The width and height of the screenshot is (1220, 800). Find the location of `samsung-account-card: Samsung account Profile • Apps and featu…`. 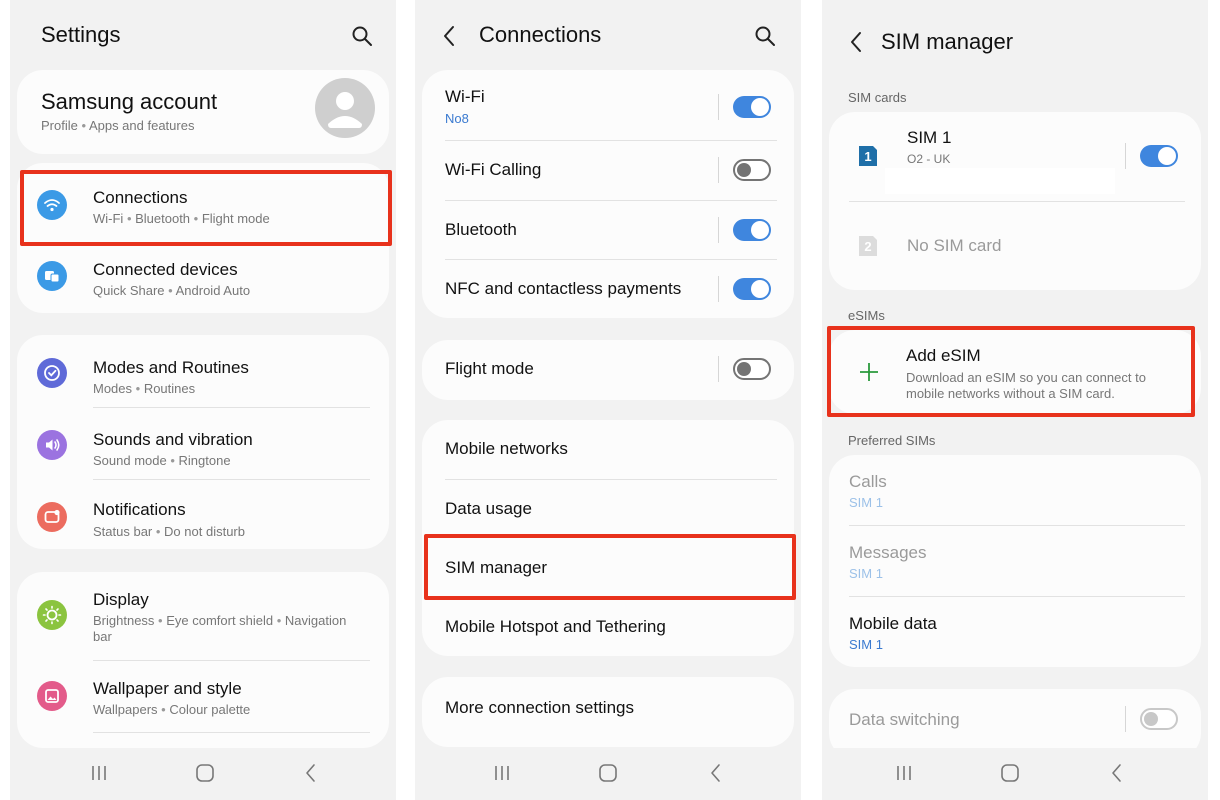

samsung-account-card: Samsung account Profile • Apps and featu… is located at coordinates (203, 112).